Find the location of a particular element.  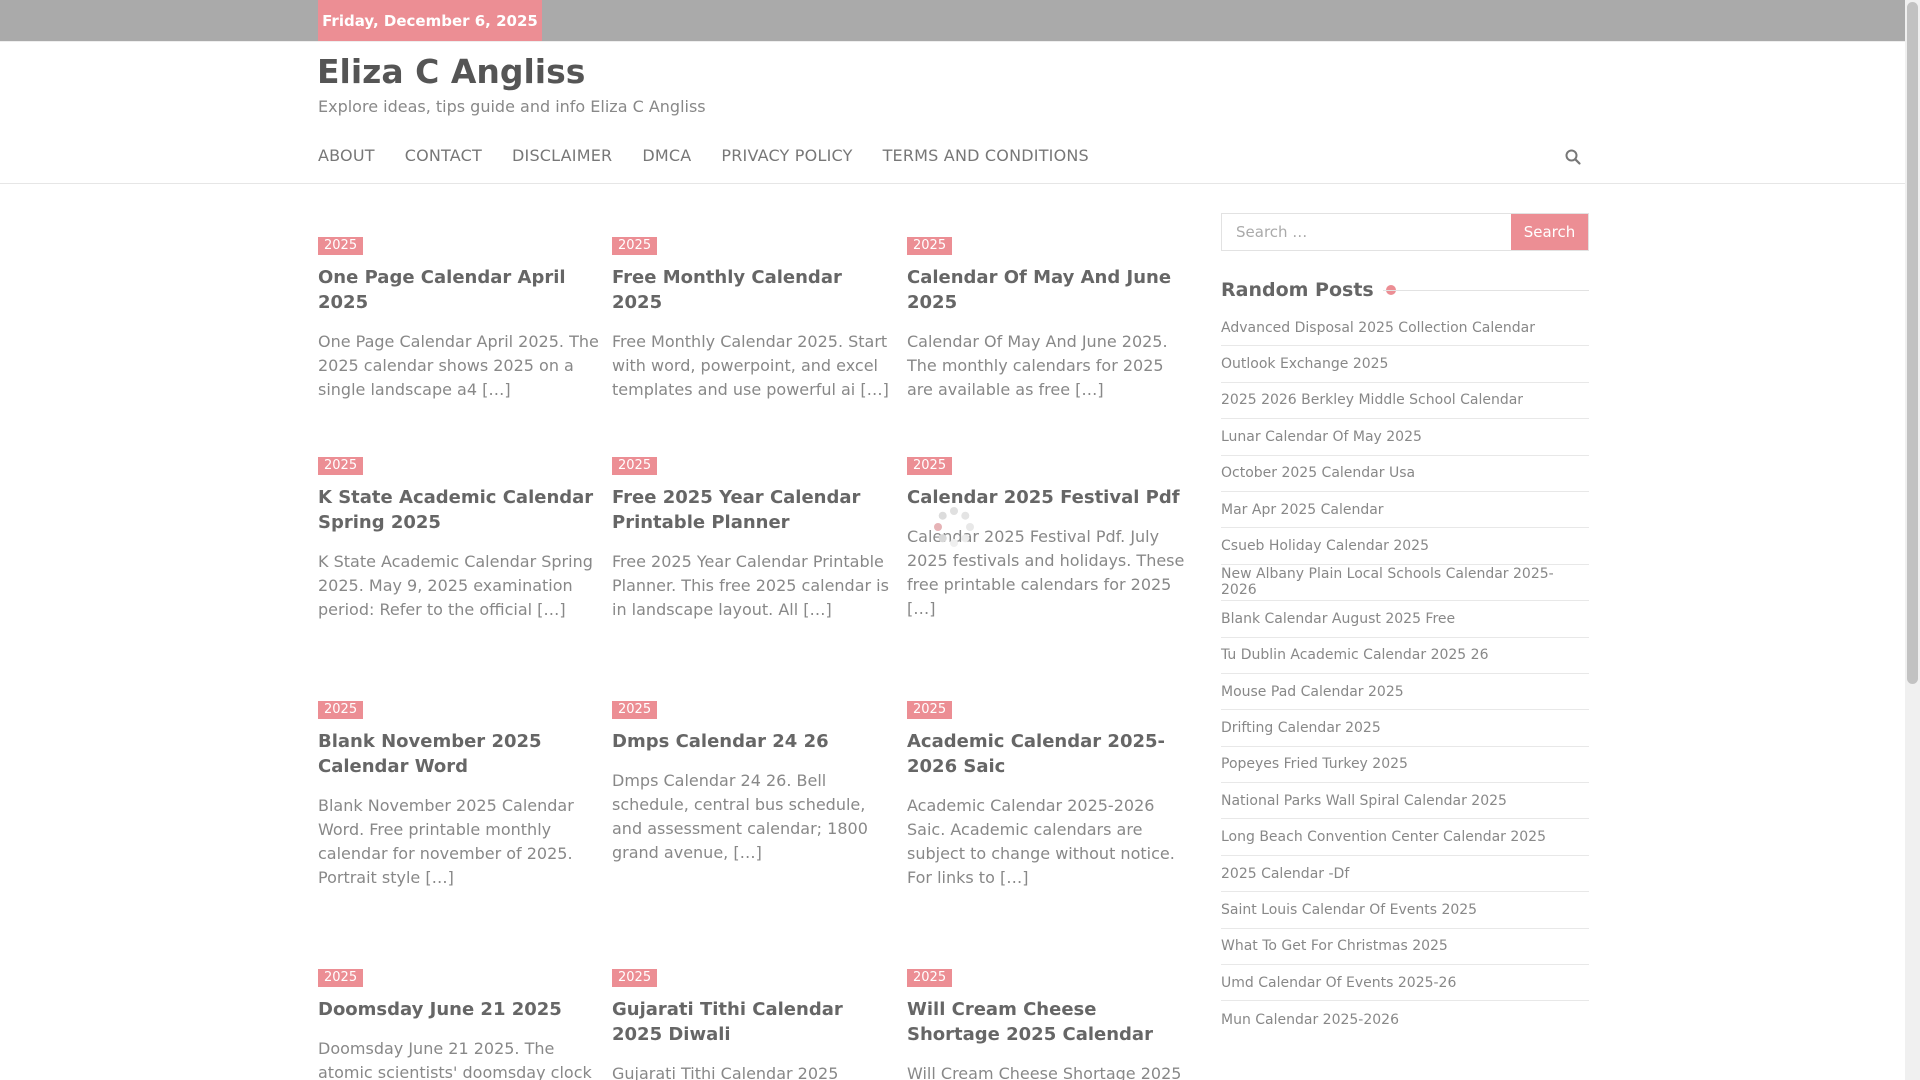

post-title: Calendar Of May And June 2025 is located at coordinates (1049, 290).